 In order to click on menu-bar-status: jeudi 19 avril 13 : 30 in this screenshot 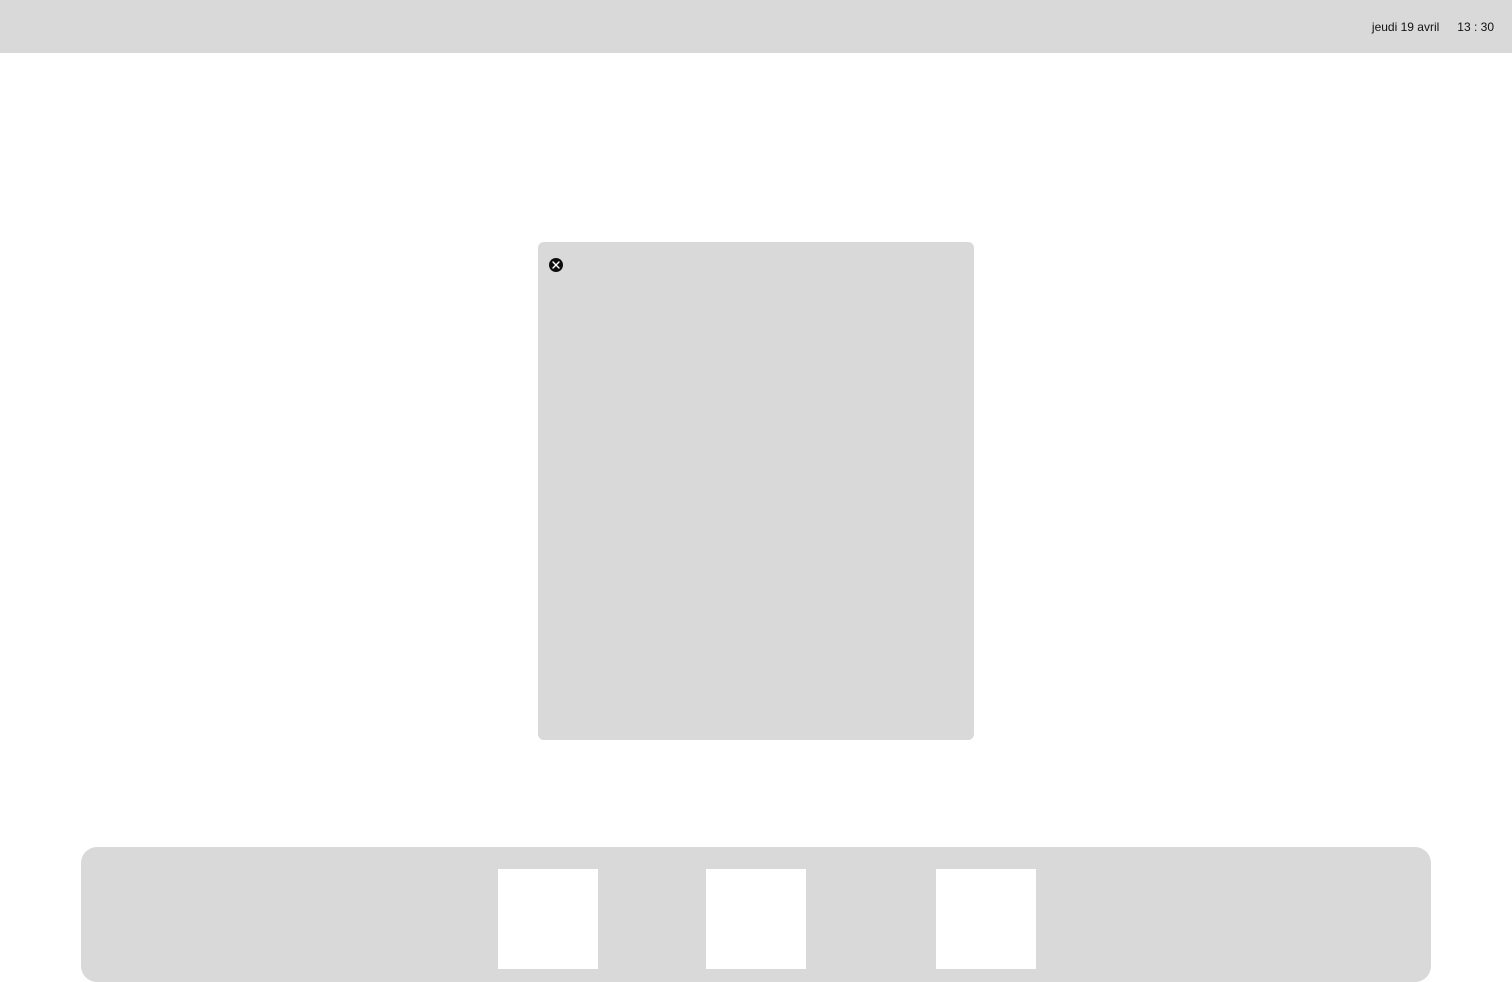, I will do `click(1433, 26)`.